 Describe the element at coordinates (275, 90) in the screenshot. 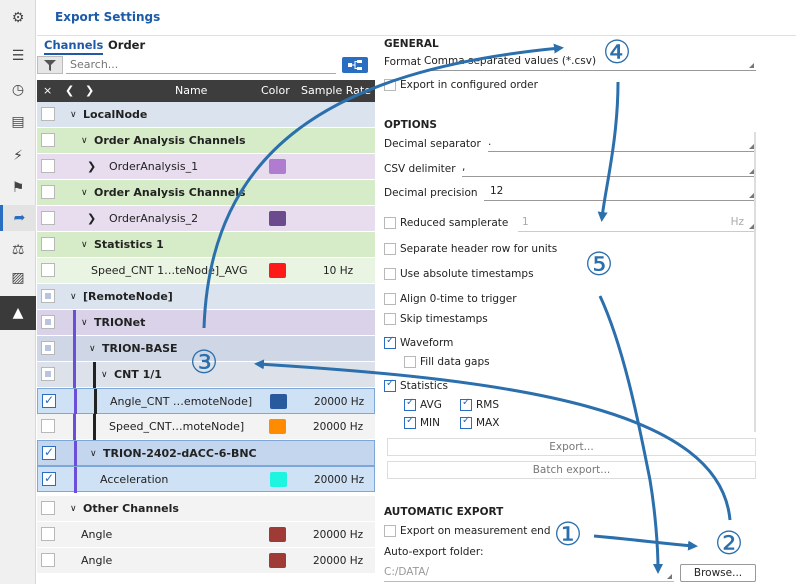

I see `column-color: Color` at that location.